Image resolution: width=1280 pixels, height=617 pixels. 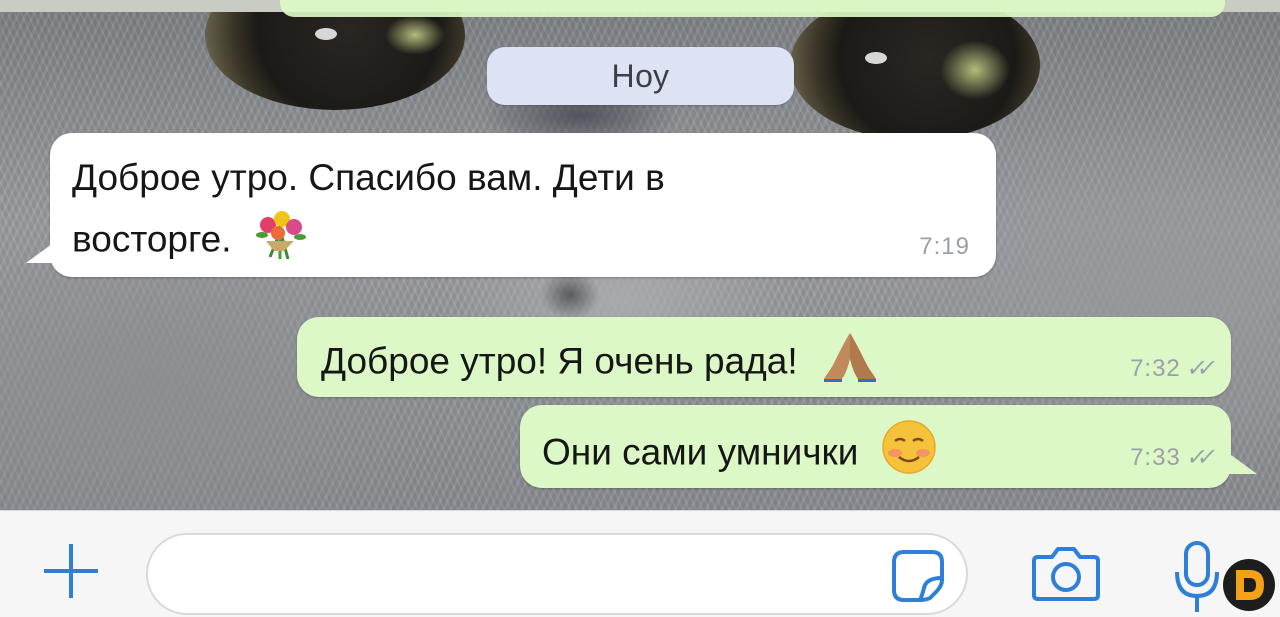 I want to click on message-timestamp: 7:19, so click(x=944, y=247).